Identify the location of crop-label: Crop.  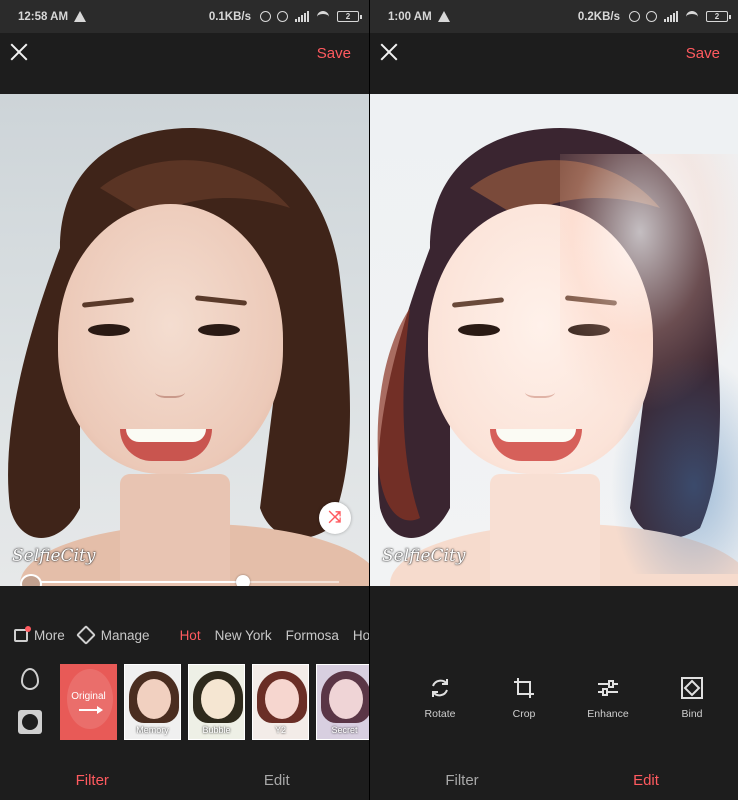
(524, 714).